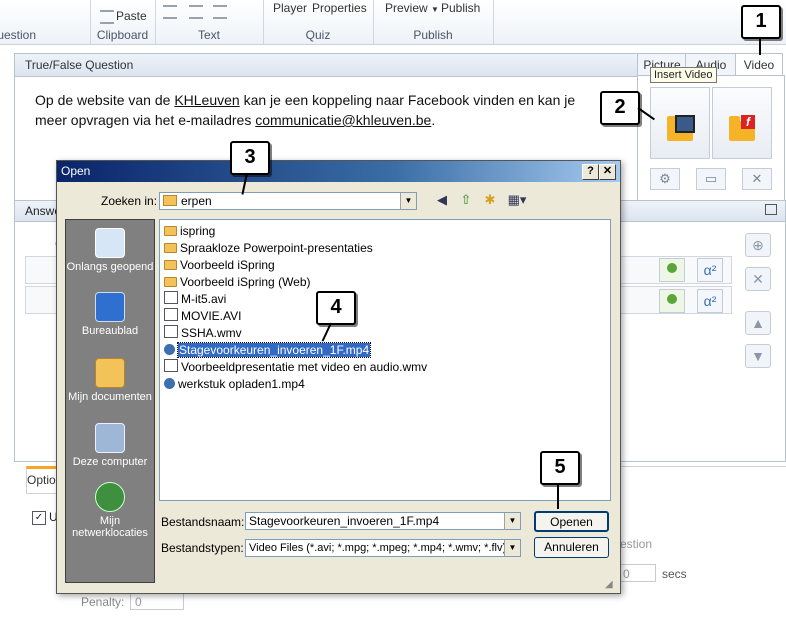 The height and width of the screenshot is (632, 786). I want to click on list-item-selected: Stagevoorkeuren_invoeren_1F.mp4, so click(268, 350).